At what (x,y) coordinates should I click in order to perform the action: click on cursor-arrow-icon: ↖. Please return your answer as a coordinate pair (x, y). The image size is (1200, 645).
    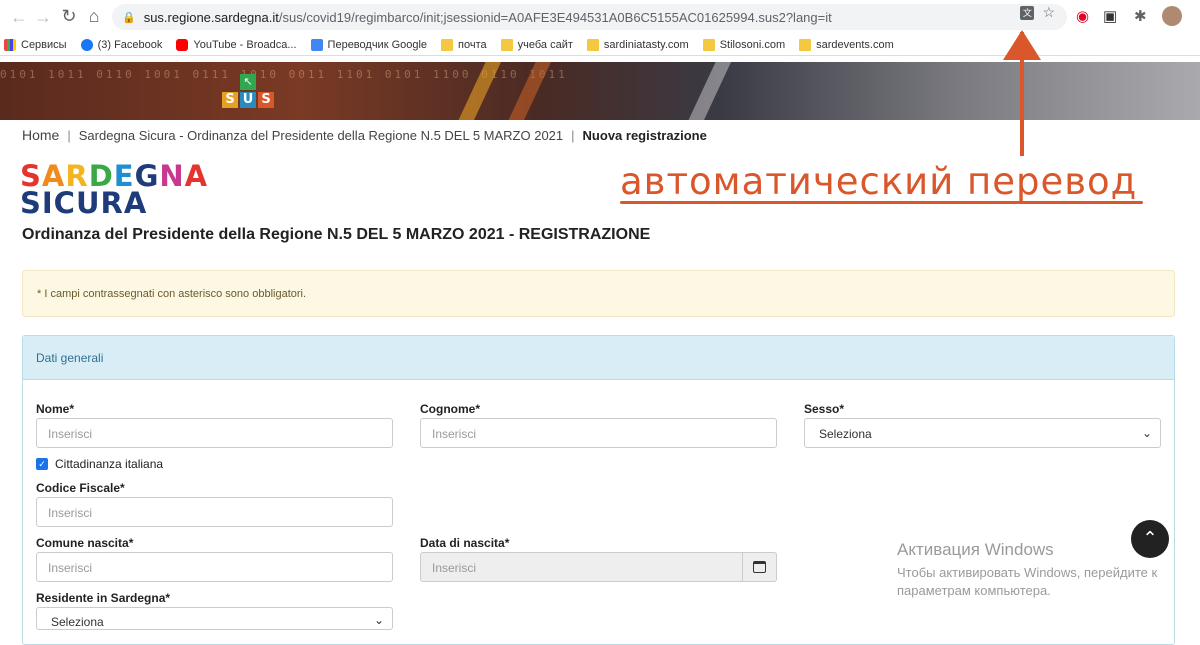
    Looking at the image, I should click on (248, 82).